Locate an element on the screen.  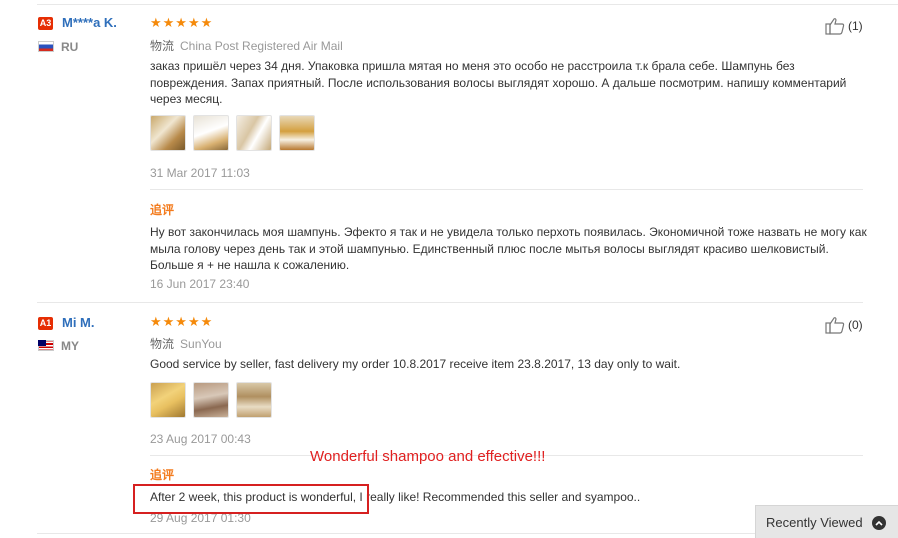
recently-viewed-button: Recently Viewed is located at coordinates (826, 521).